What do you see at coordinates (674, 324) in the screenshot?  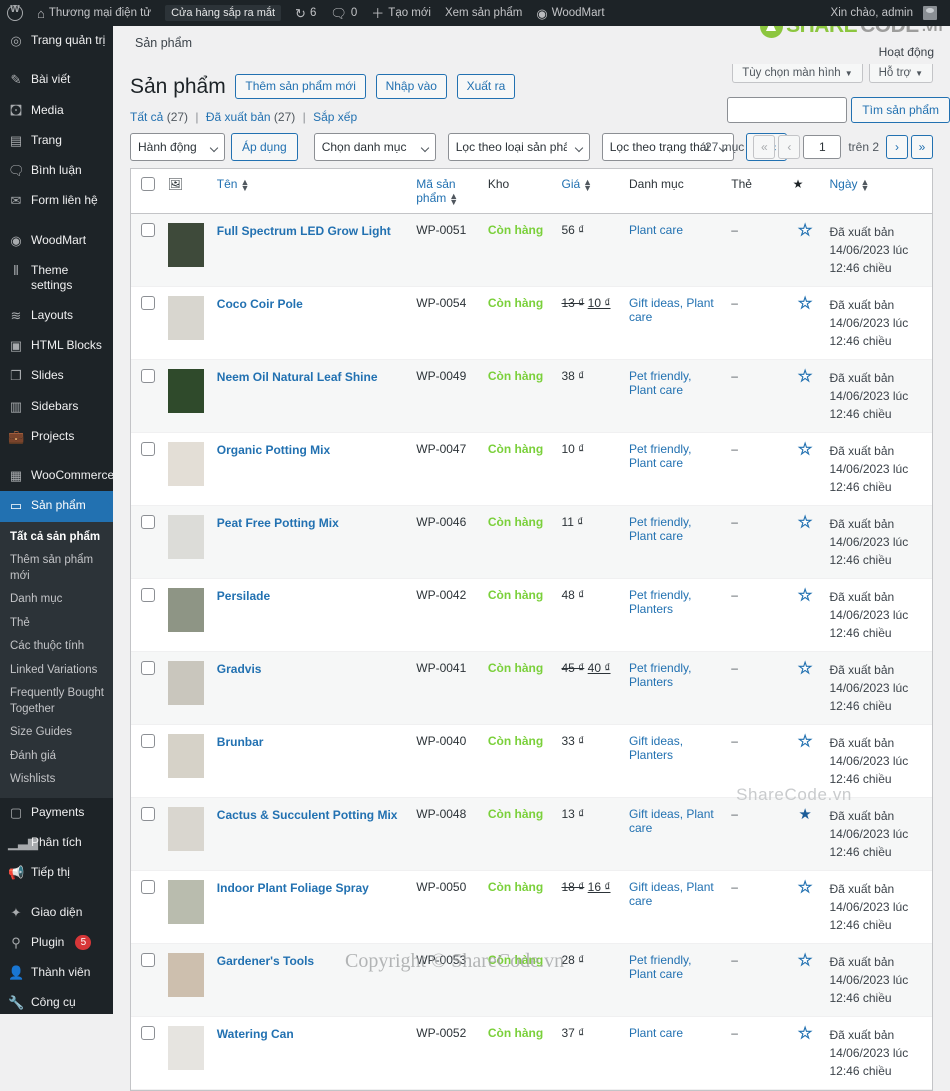 I see `row-categories-cell: Gift ideas, Plant care` at bounding box center [674, 324].